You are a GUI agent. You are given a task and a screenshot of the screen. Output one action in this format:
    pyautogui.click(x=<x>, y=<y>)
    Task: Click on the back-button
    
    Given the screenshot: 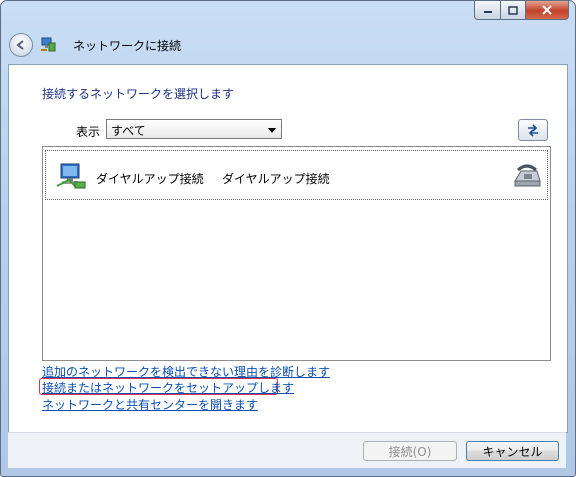 What is the action you would take?
    pyautogui.click(x=21, y=45)
    